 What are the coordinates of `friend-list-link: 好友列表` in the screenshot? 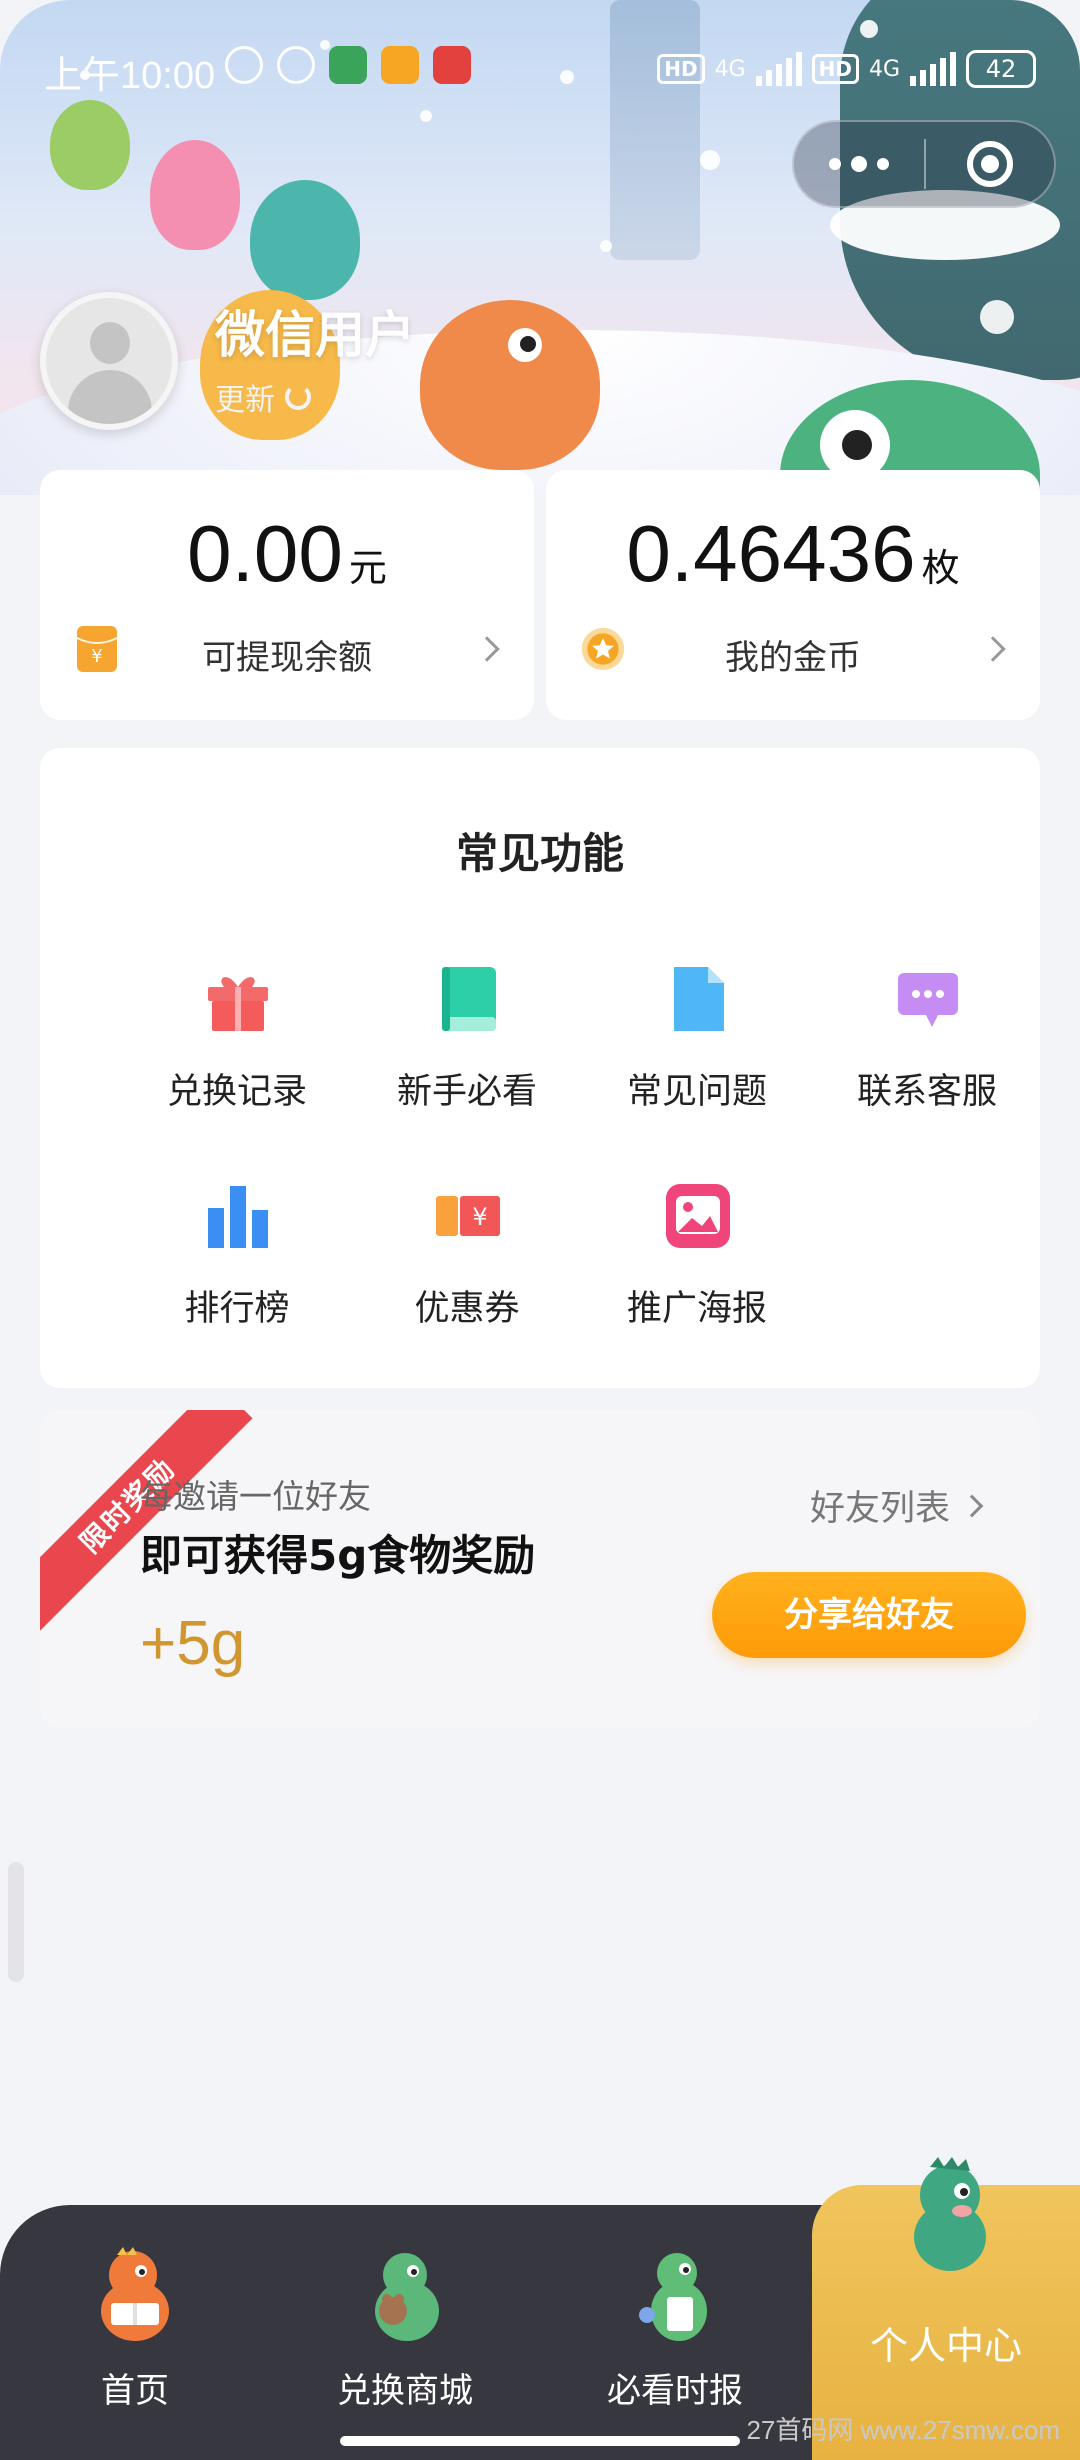 It's located at (896, 1505).